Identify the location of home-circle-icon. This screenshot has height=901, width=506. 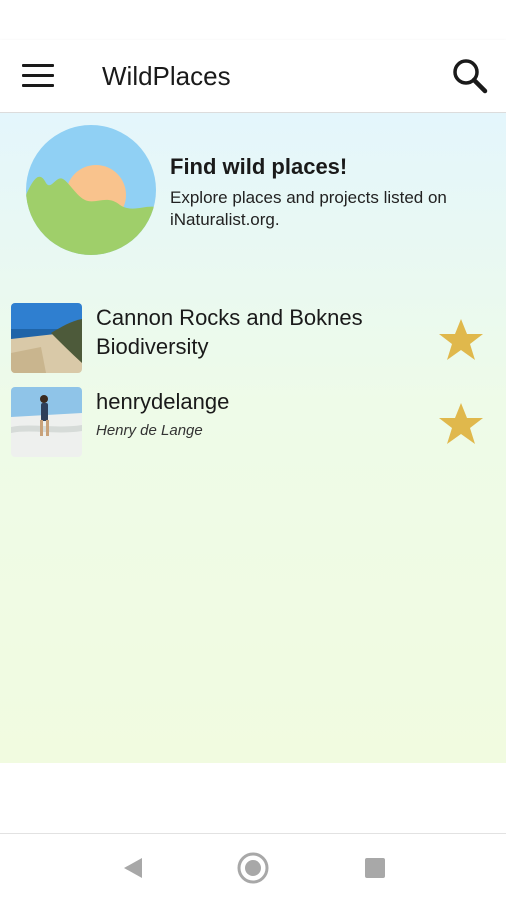
(253, 868).